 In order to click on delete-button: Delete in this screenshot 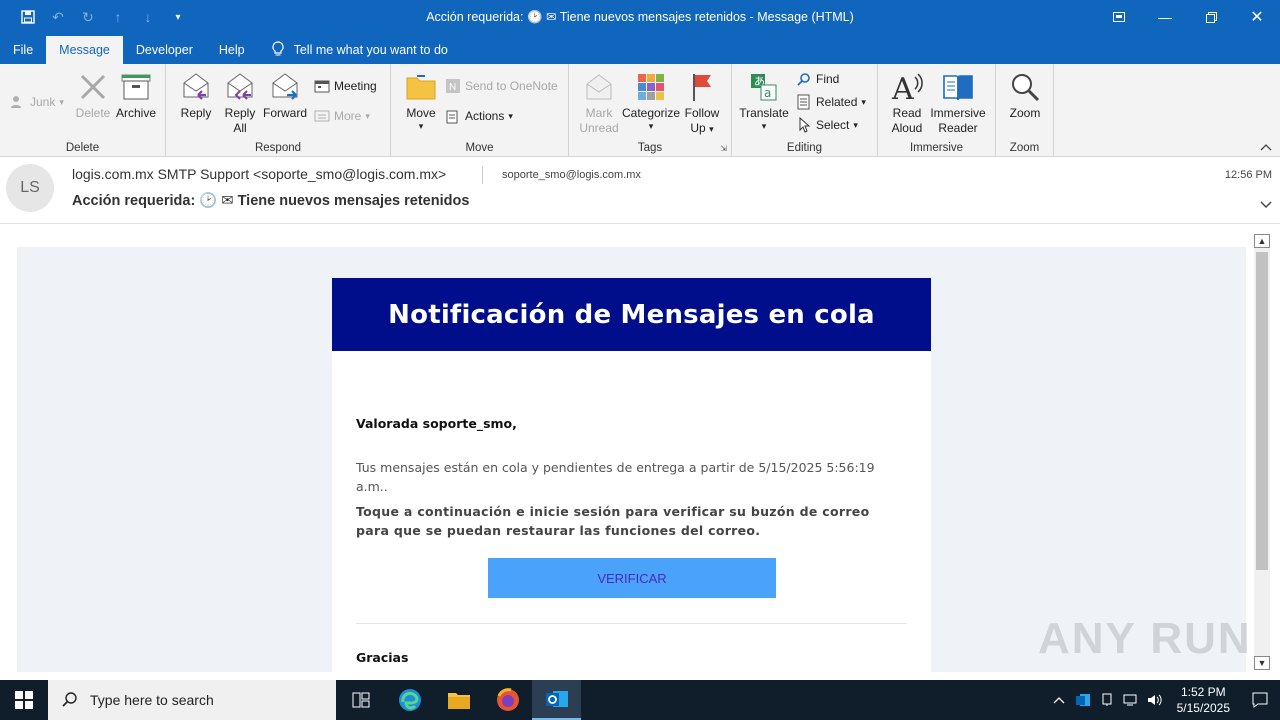, I will do `click(93, 95)`.